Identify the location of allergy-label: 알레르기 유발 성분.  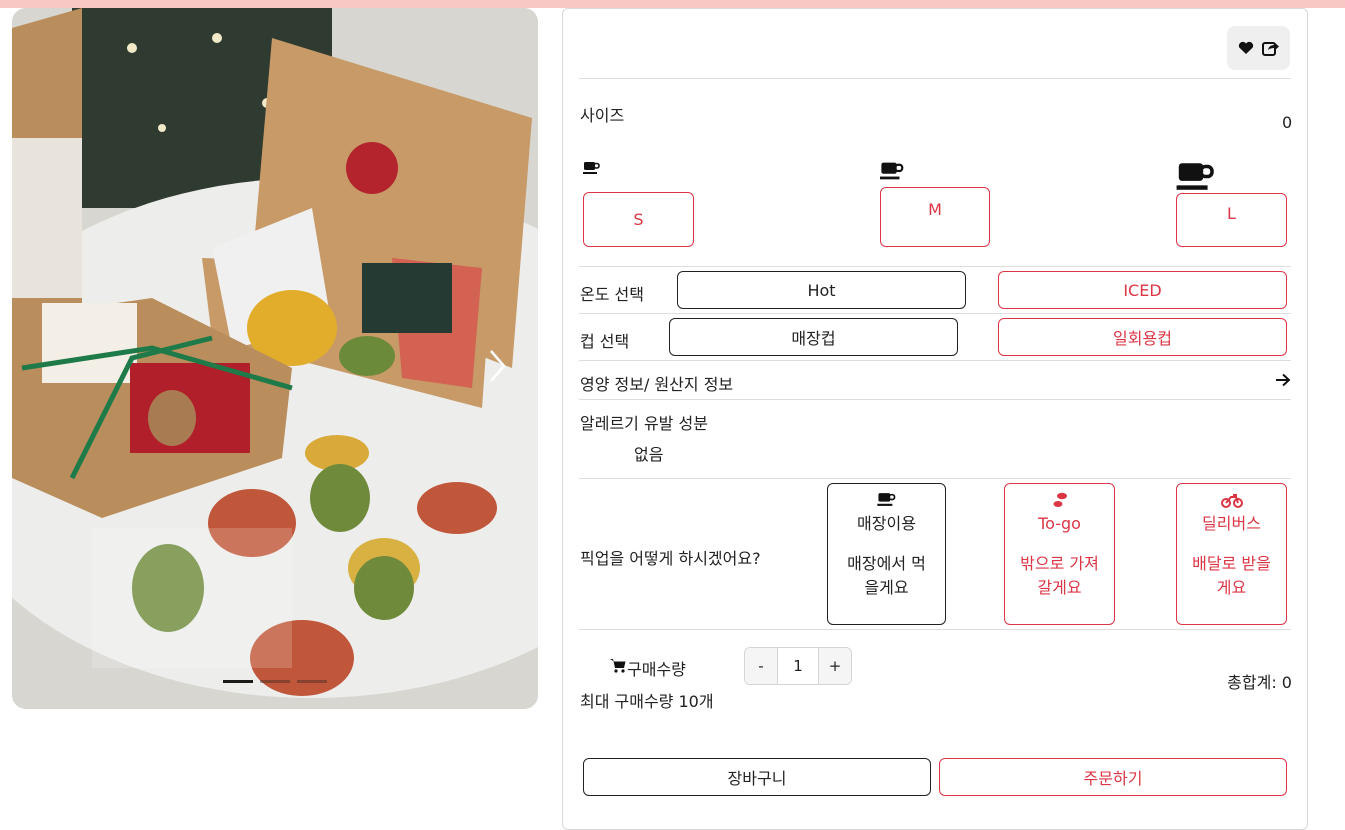
(644, 423).